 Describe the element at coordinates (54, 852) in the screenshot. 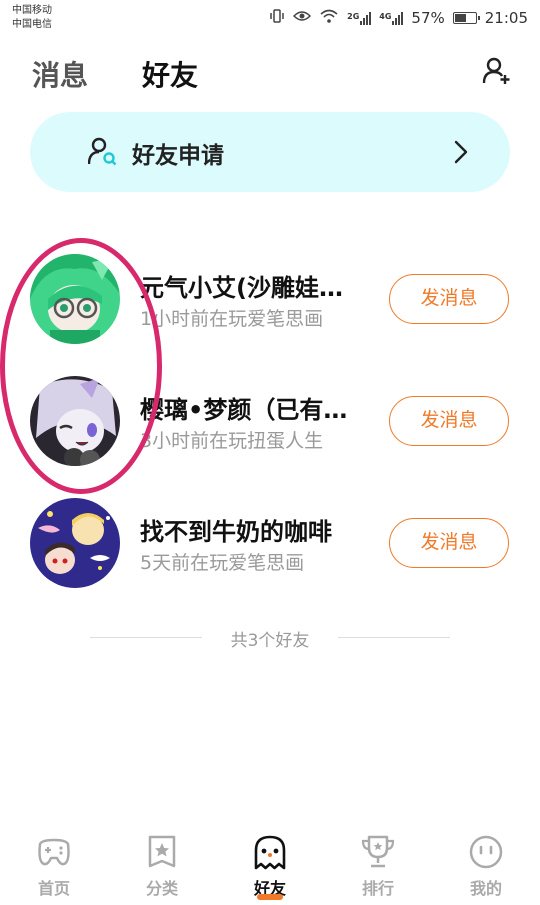

I see `gamepad-icon` at that location.